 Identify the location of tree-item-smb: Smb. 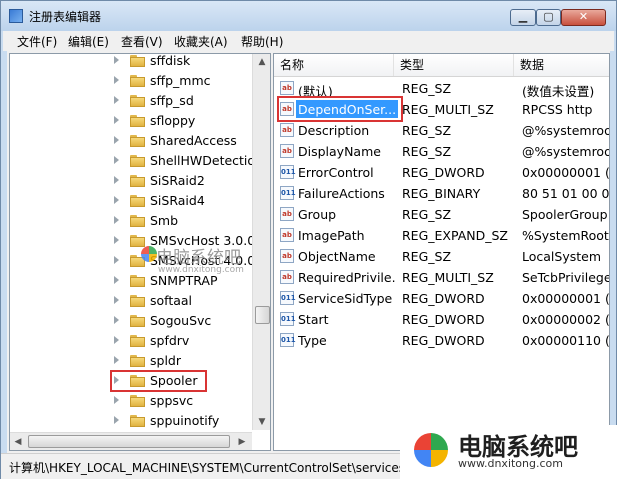
(131, 221).